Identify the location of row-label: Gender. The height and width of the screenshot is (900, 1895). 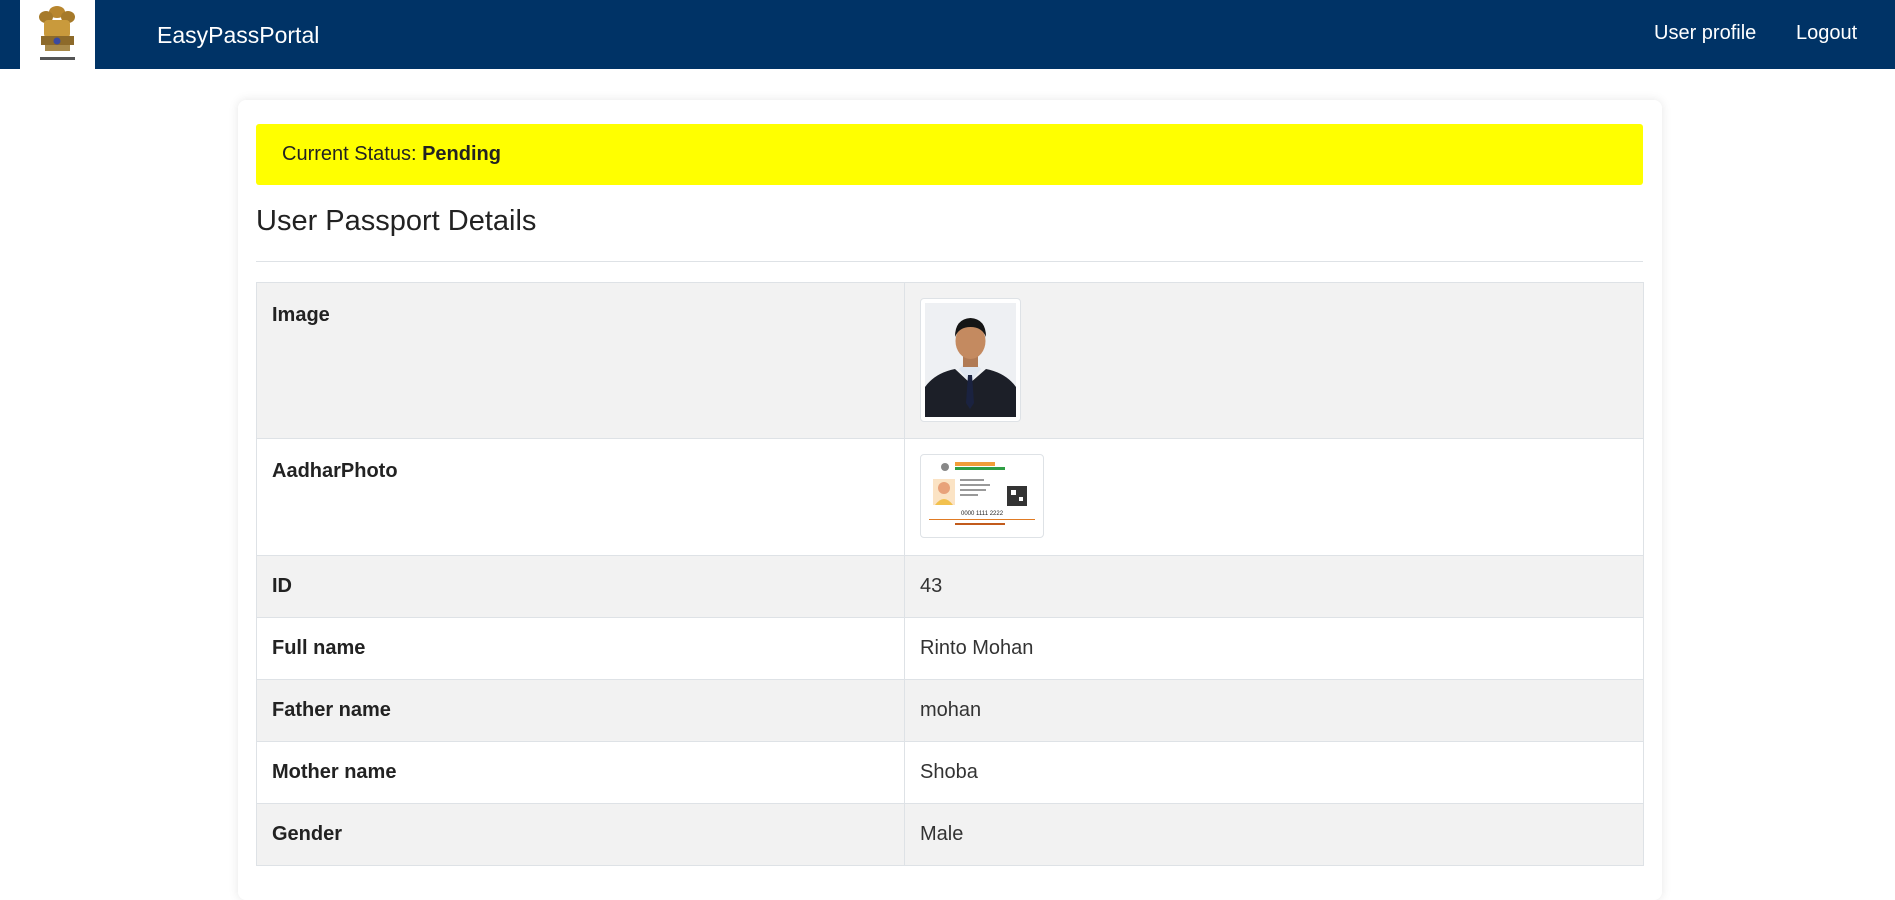
(580, 834).